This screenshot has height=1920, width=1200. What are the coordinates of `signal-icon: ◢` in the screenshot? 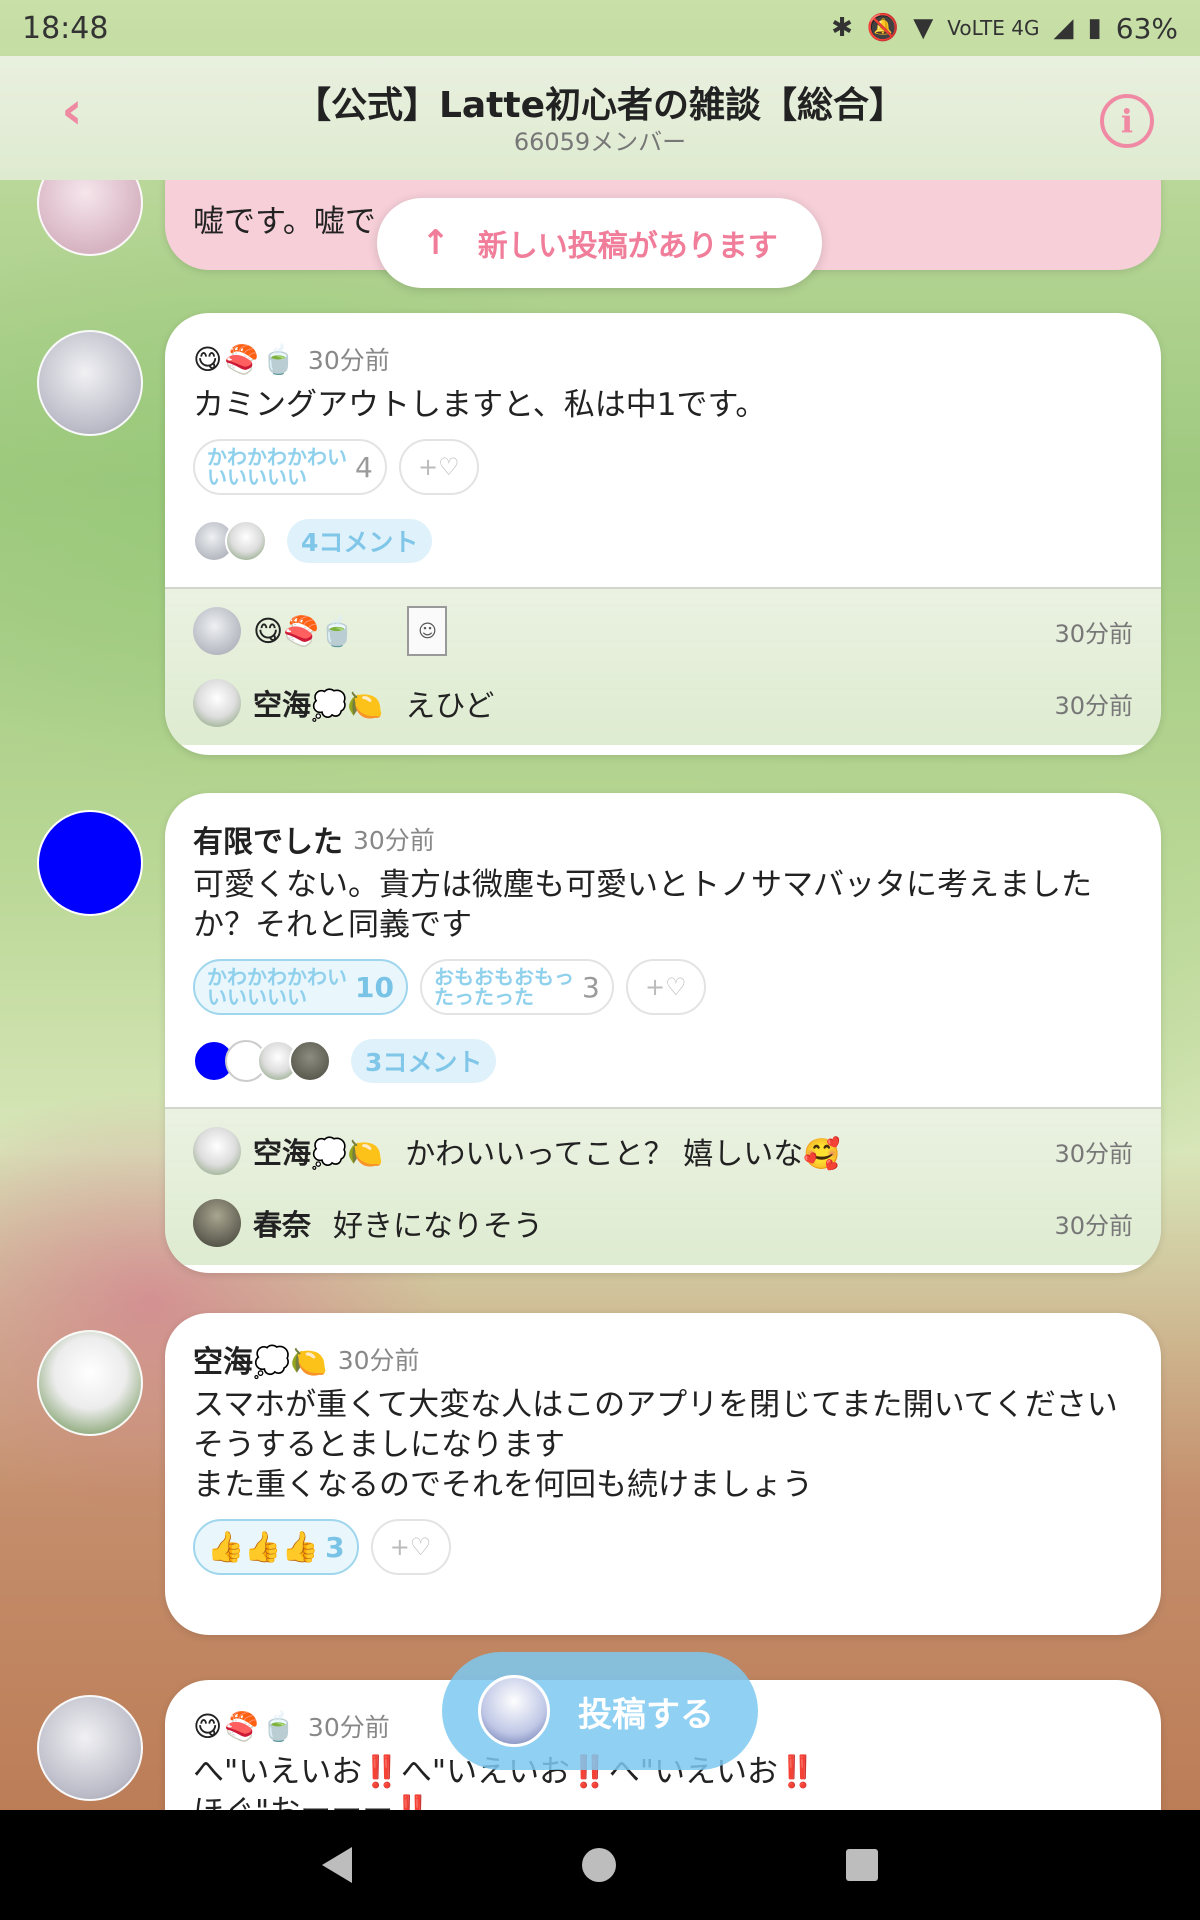 It's located at (1063, 28).